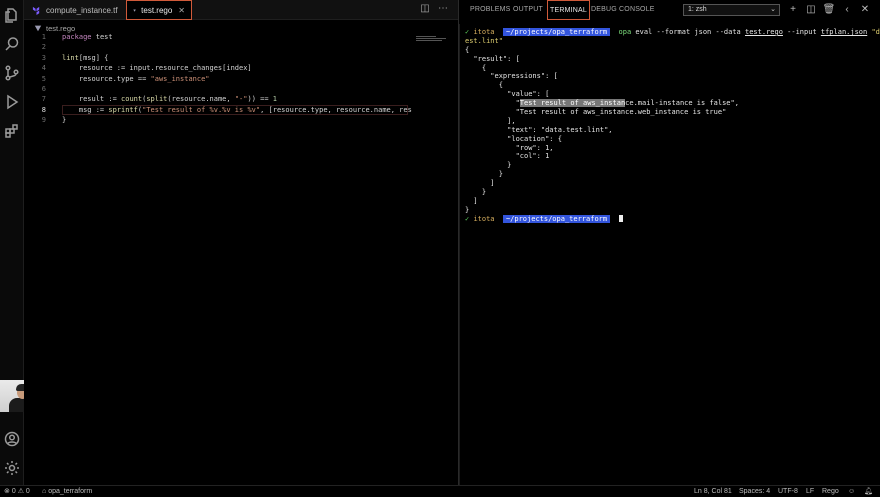 This screenshot has width=880, height=497. Describe the element at coordinates (85, 57) in the screenshot. I see `code-text: lint[msg] {` at that location.